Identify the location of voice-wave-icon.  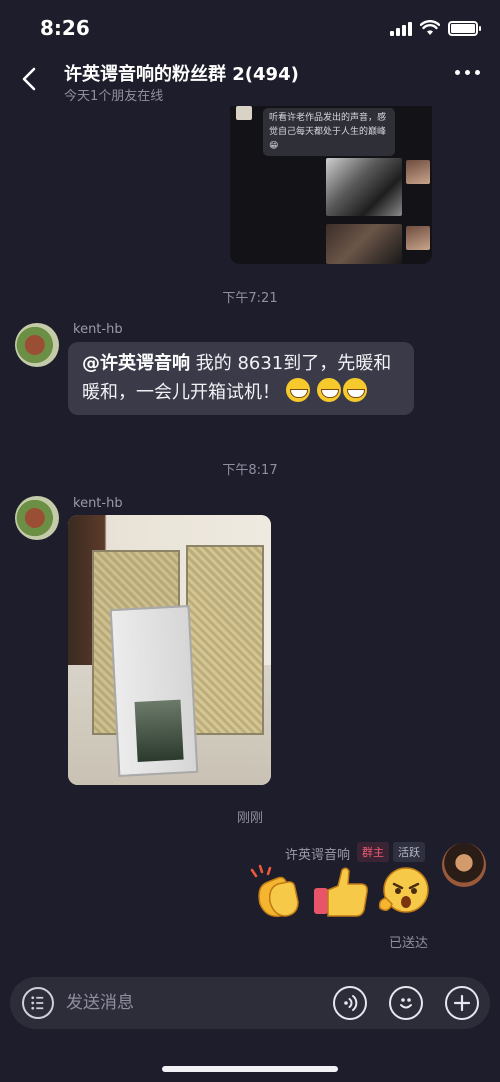
(351, 1003).